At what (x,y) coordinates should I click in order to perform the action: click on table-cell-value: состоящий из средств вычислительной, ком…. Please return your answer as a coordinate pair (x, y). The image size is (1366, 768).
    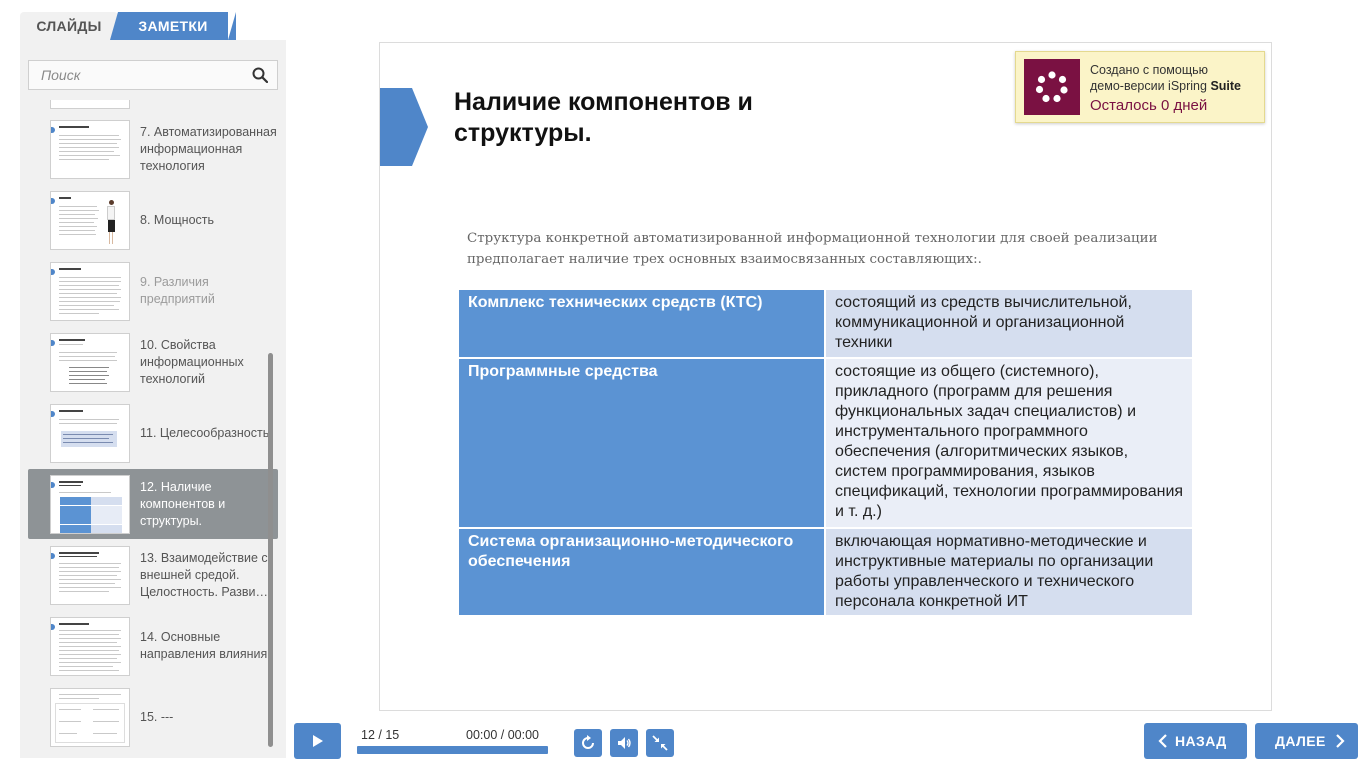
    Looking at the image, I should click on (1008, 323).